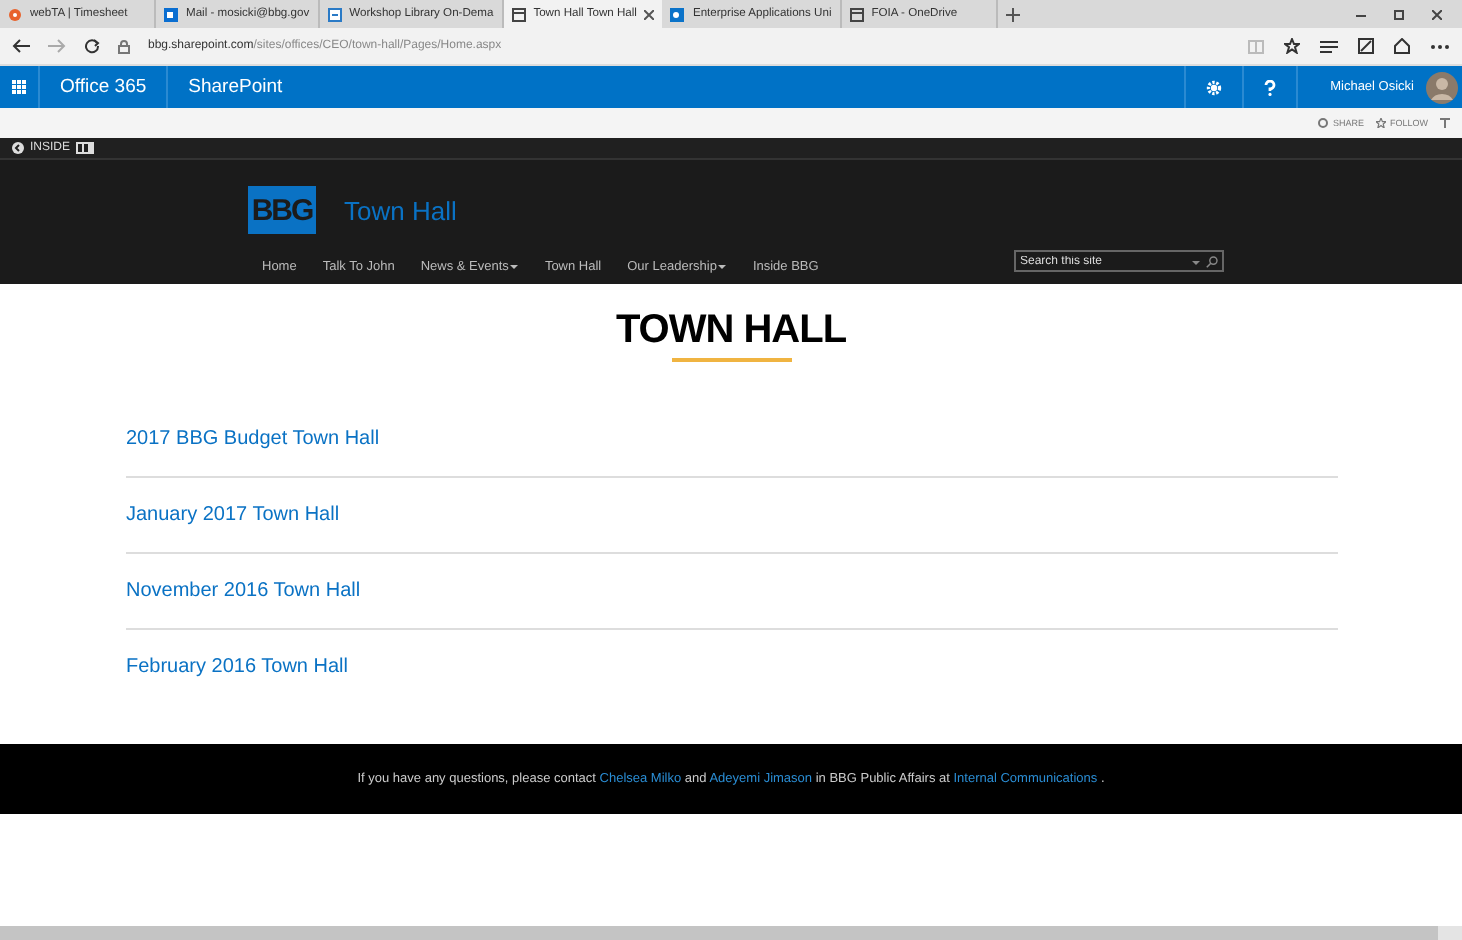 The image size is (1462, 940). Describe the element at coordinates (19, 87) in the screenshot. I see `app-launcher-icon` at that location.